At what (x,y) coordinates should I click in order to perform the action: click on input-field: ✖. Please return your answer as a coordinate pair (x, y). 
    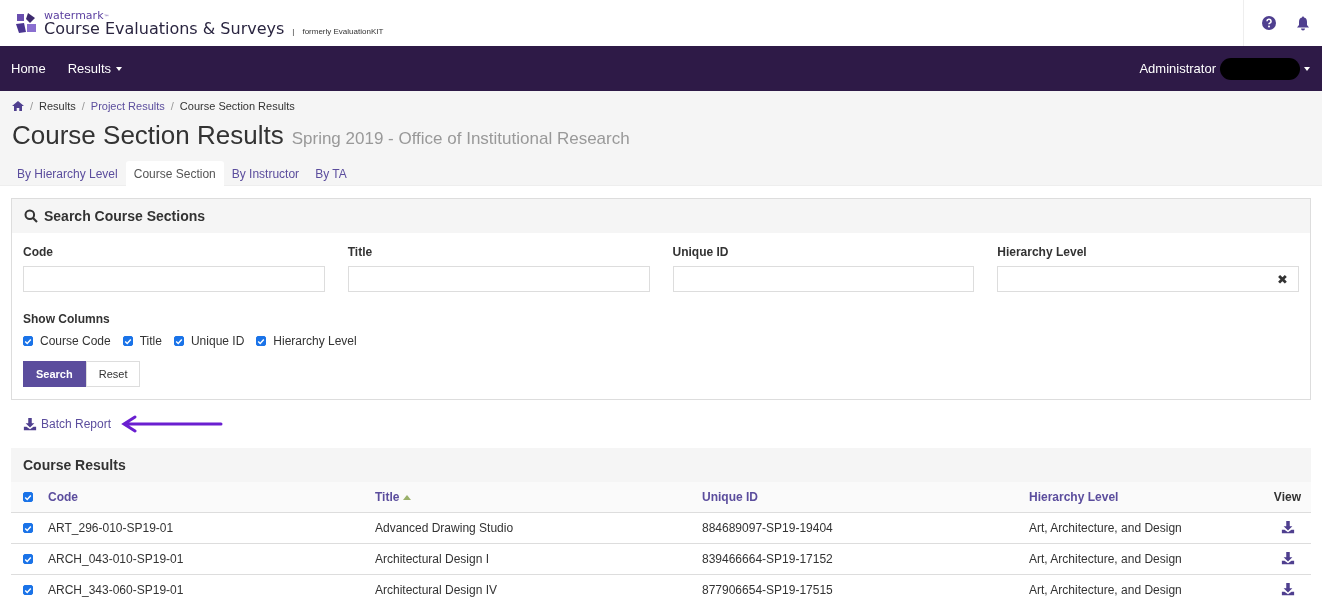
    Looking at the image, I should click on (1148, 279).